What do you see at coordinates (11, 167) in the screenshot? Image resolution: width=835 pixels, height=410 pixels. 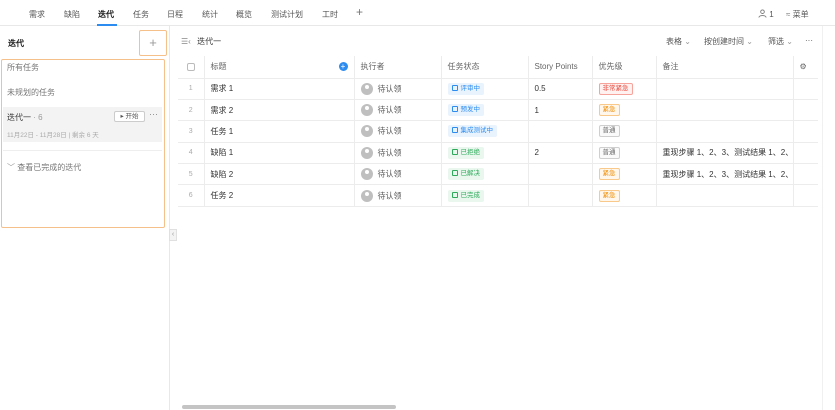 I see `chevron-down-icon: ﹀` at bounding box center [11, 167].